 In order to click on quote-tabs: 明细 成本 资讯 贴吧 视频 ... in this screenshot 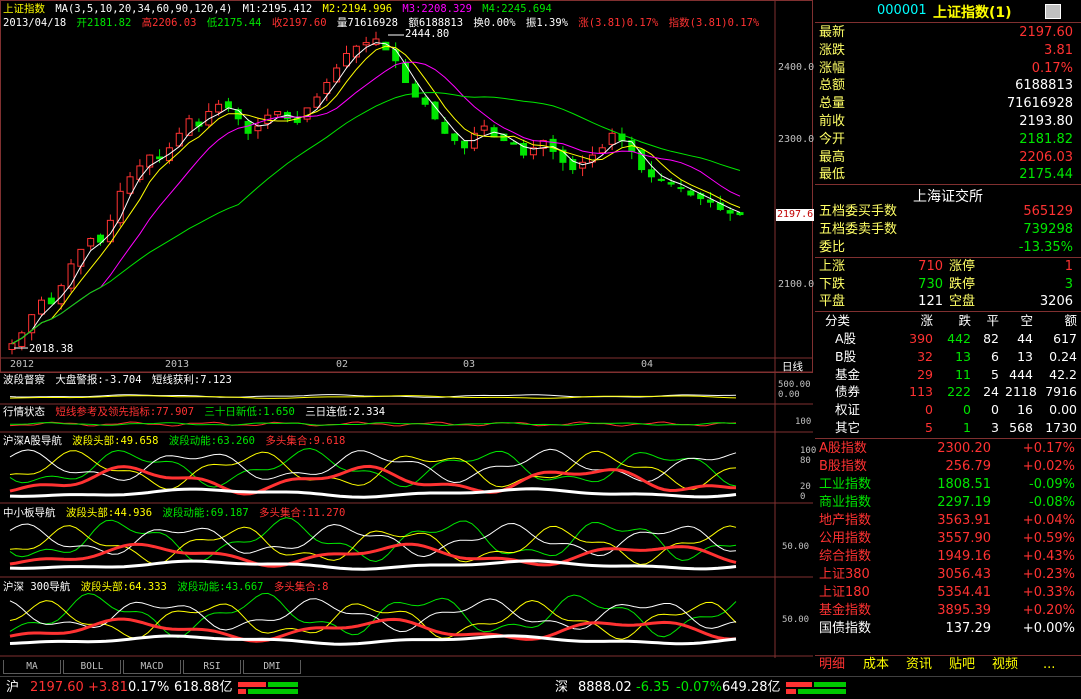, I will do `click(948, 665)`.